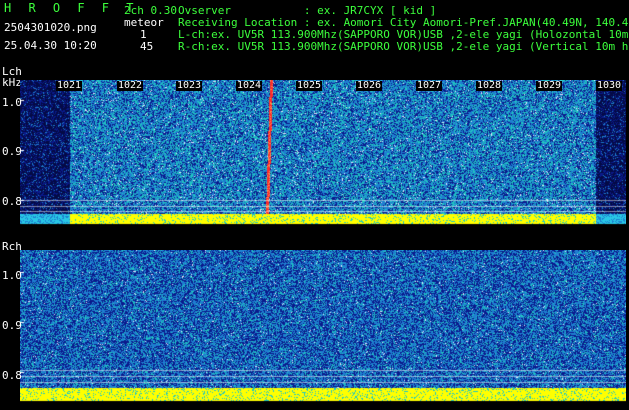 The image size is (629, 410). What do you see at coordinates (12, 82) in the screenshot?
I see `lch-unit-label: kHz` at bounding box center [12, 82].